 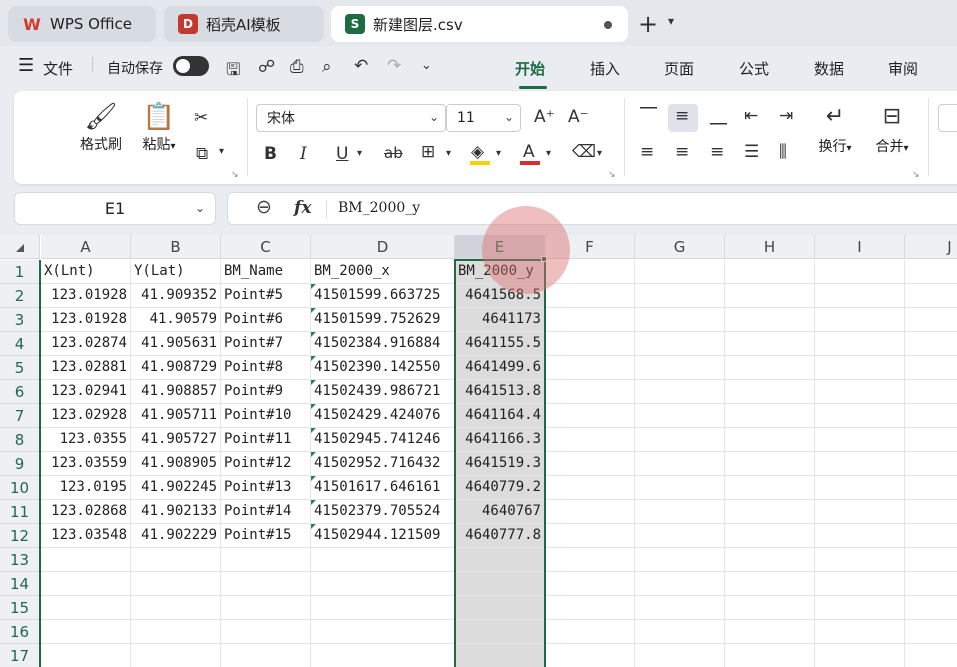 What do you see at coordinates (351, 118) in the screenshot?
I see `font-name-select: 宋体 ⌄` at bounding box center [351, 118].